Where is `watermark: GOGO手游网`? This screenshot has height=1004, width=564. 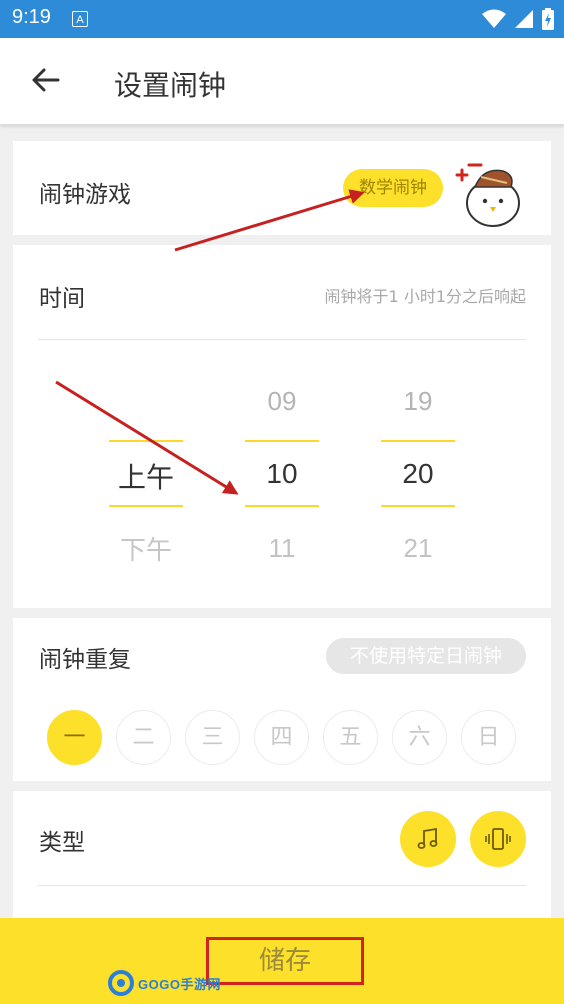
watermark: GOGO手游网 is located at coordinates (164, 983).